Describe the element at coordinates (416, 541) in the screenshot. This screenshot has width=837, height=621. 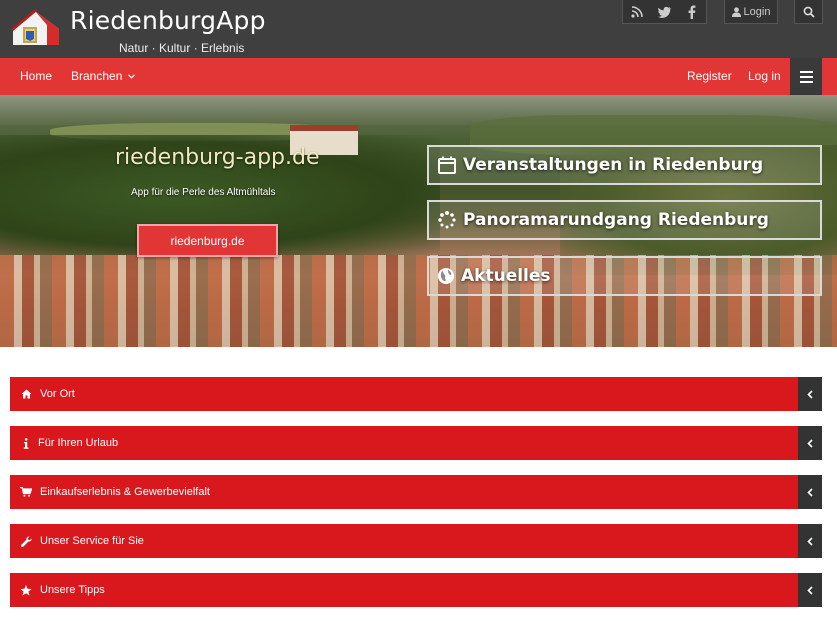
I see `section-service: Unser Service für Sie` at that location.